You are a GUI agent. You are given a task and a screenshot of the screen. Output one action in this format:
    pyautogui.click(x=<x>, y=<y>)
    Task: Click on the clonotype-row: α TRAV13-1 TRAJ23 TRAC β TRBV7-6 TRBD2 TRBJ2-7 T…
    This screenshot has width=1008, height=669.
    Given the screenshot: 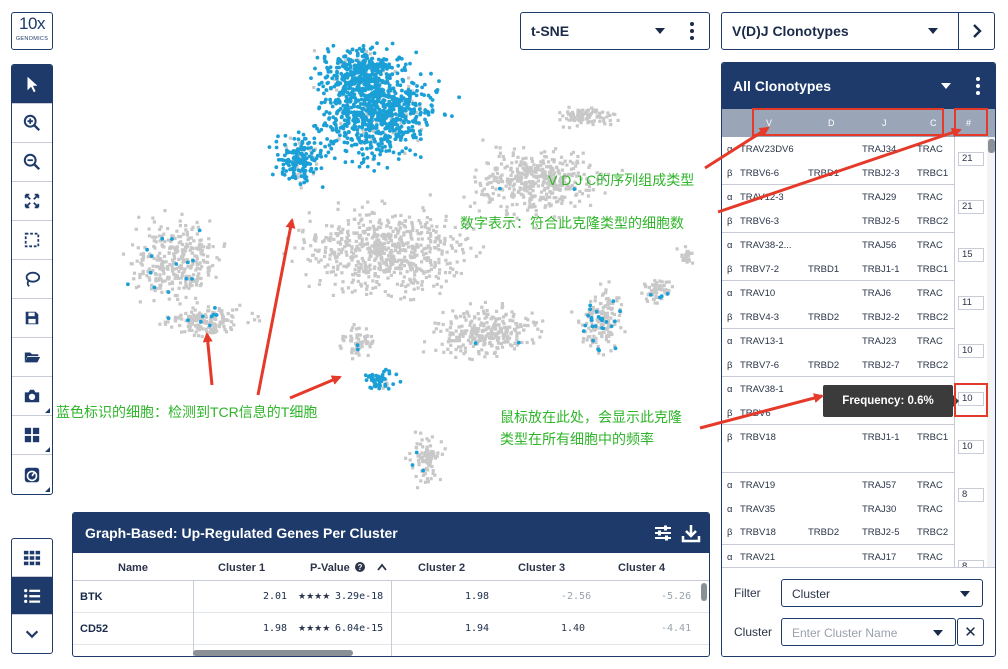 What is the action you would take?
    pyautogui.click(x=838, y=353)
    